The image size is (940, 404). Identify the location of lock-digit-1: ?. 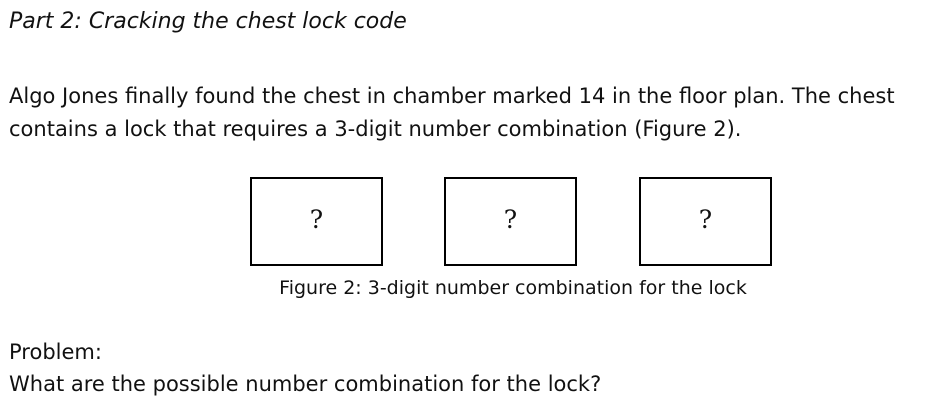
(316, 219).